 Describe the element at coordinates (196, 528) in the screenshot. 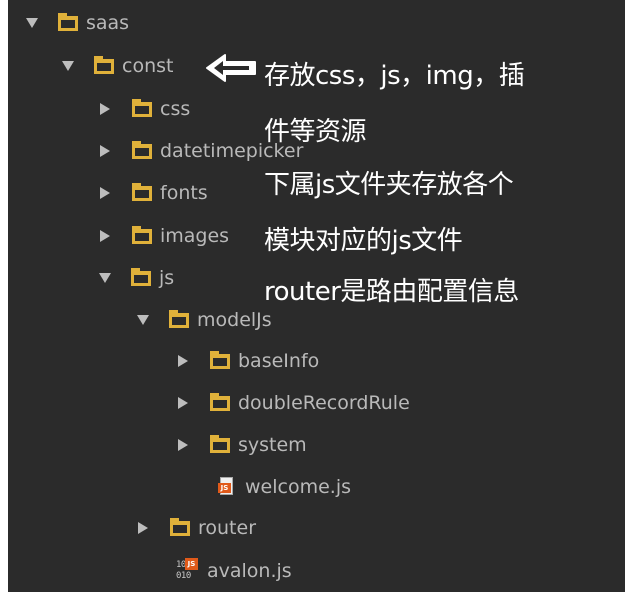

I see `tree-item-router: router` at that location.